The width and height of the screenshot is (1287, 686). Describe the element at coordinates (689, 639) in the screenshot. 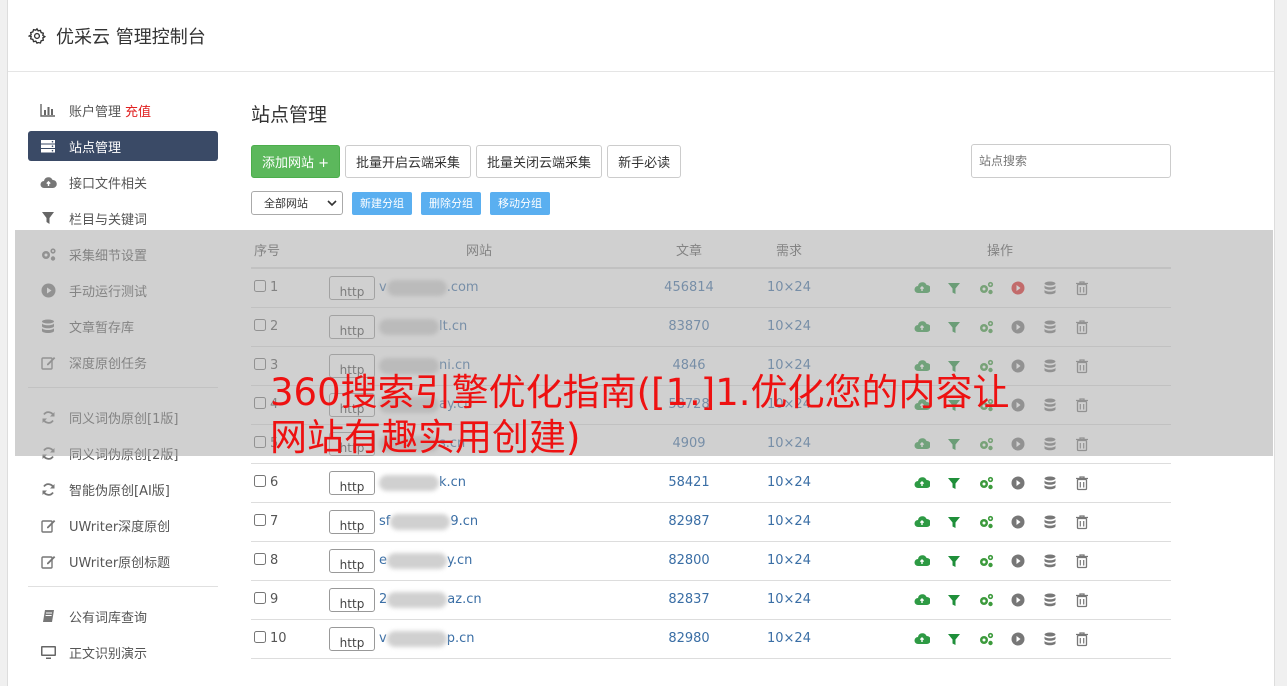

I see `row-article-count: 82980` at that location.